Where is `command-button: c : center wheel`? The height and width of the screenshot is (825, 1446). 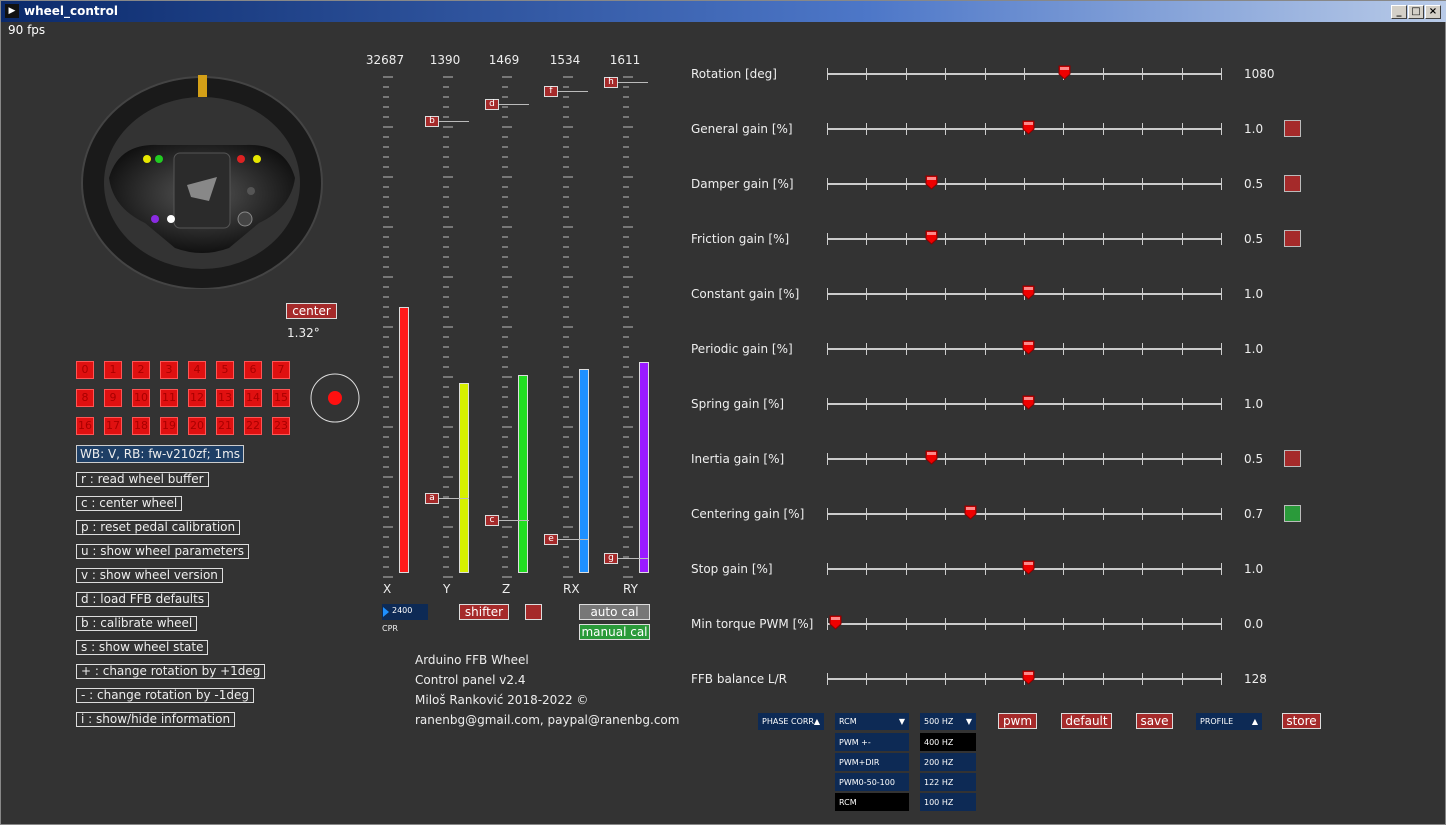
command-button: c : center wheel is located at coordinates (129, 503).